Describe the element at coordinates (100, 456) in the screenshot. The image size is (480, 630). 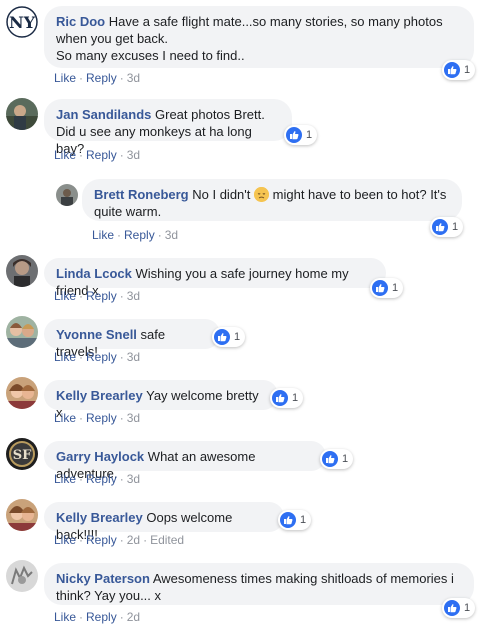
I see `comment-author: Garry Haylock` at that location.